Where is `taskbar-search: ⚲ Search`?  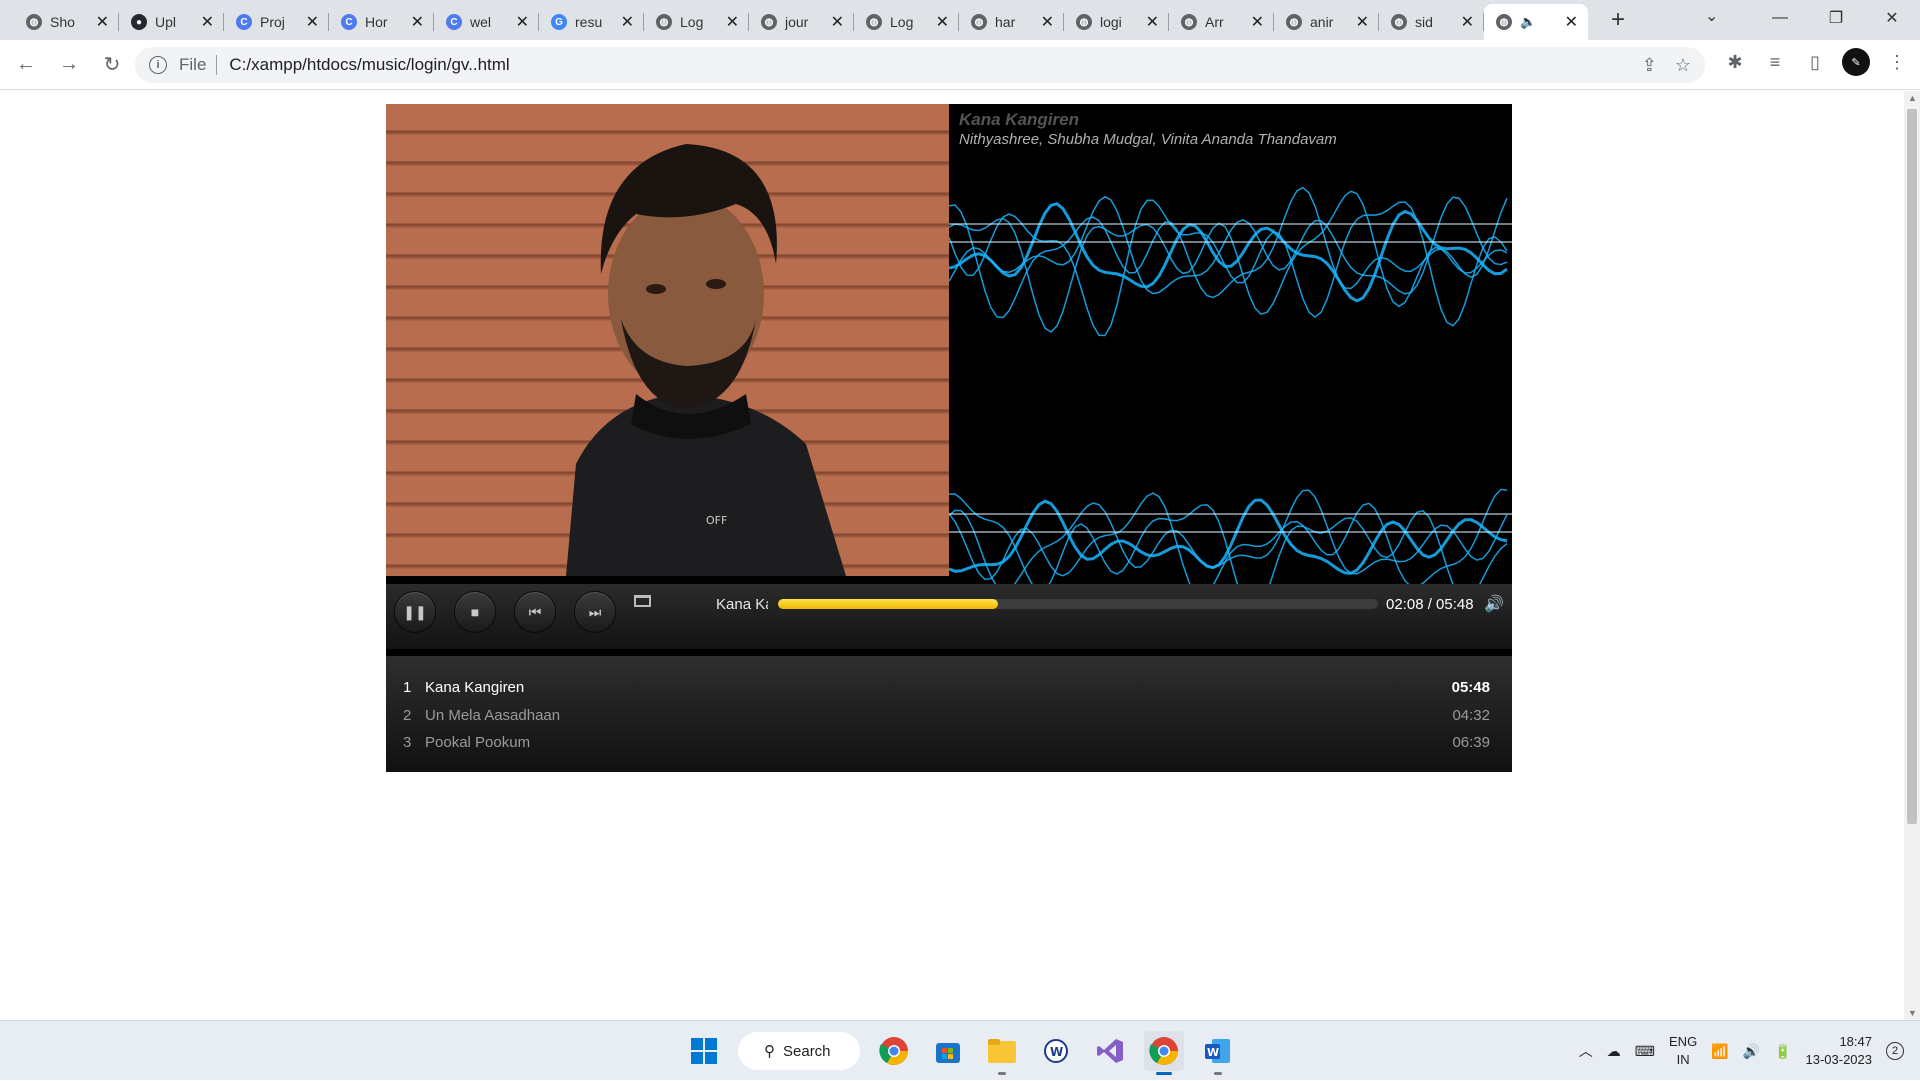 taskbar-search: ⚲ Search is located at coordinates (799, 1051).